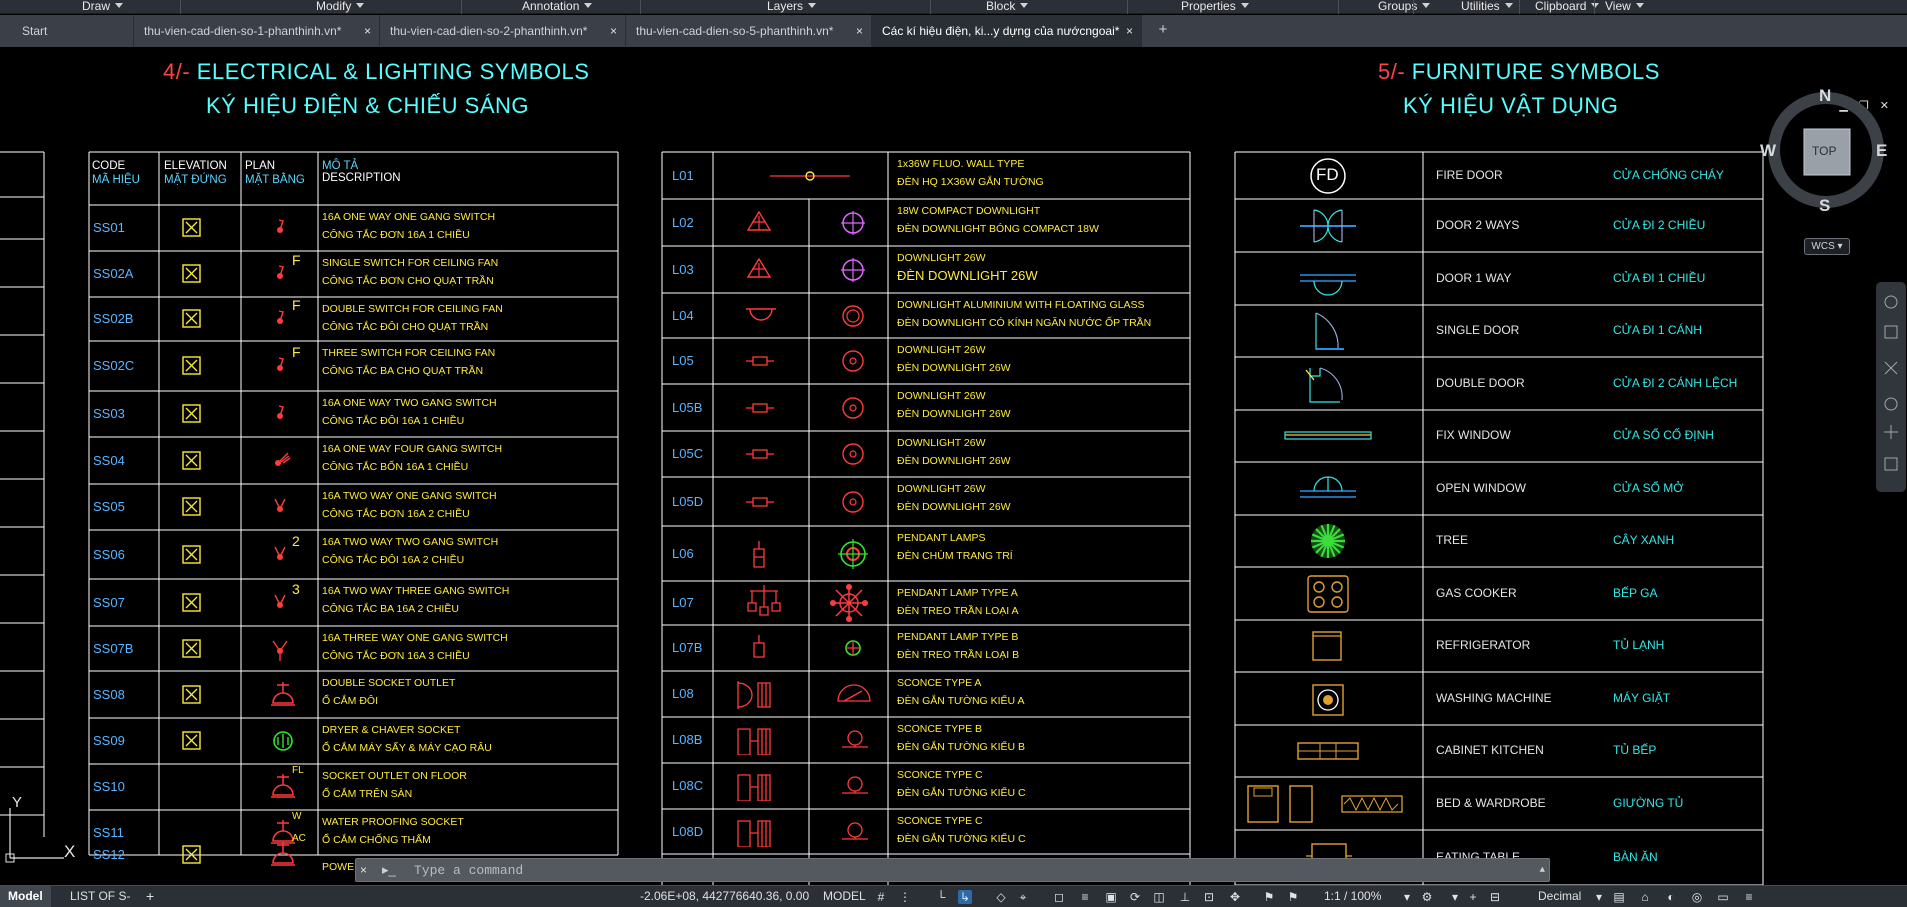  I want to click on tab-document-3: thu-vien-cad-dien-so-5-phanthinh.vn* ×, so click(749, 31).